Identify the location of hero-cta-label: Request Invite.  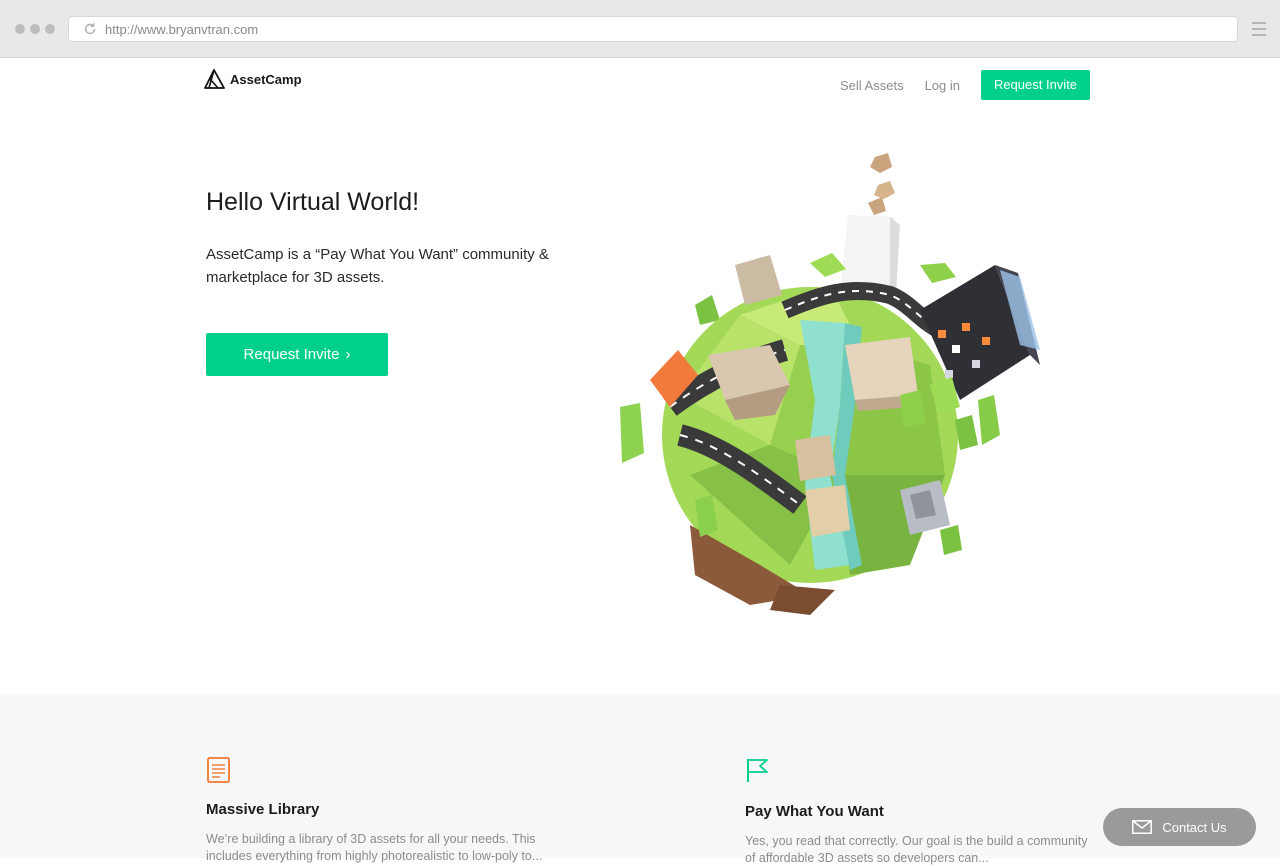
(291, 354).